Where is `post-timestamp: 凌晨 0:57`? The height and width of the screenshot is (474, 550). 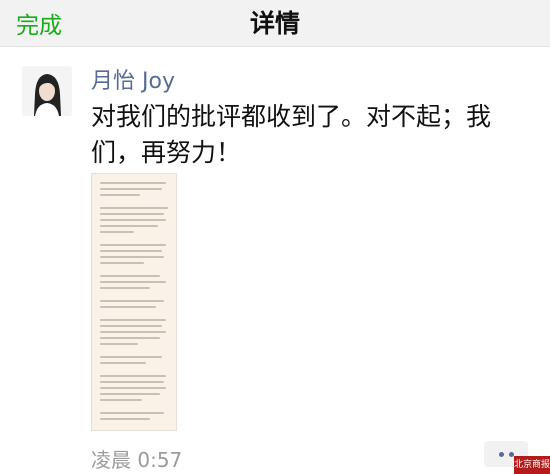 post-timestamp: 凌晨 0:57 is located at coordinates (137, 460).